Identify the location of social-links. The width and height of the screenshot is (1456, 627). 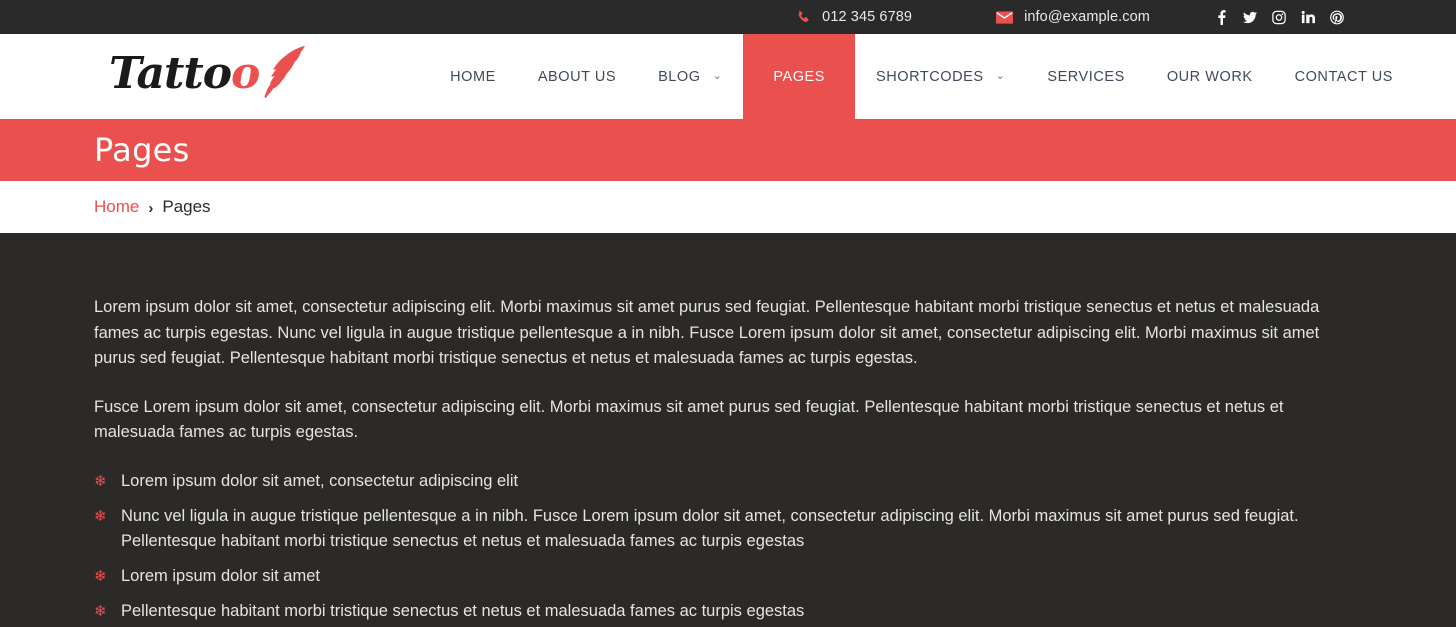
(1279, 17).